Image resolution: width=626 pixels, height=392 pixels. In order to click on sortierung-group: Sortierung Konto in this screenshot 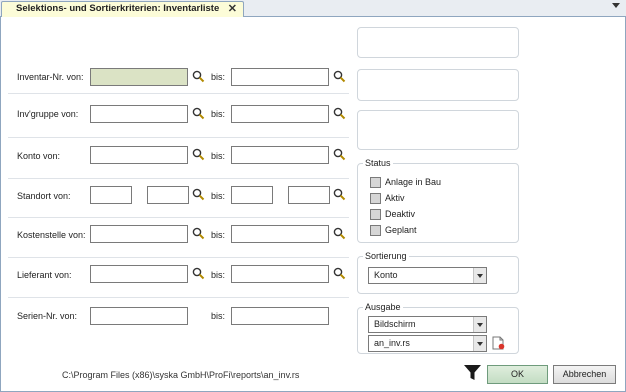, I will do `click(438, 272)`.